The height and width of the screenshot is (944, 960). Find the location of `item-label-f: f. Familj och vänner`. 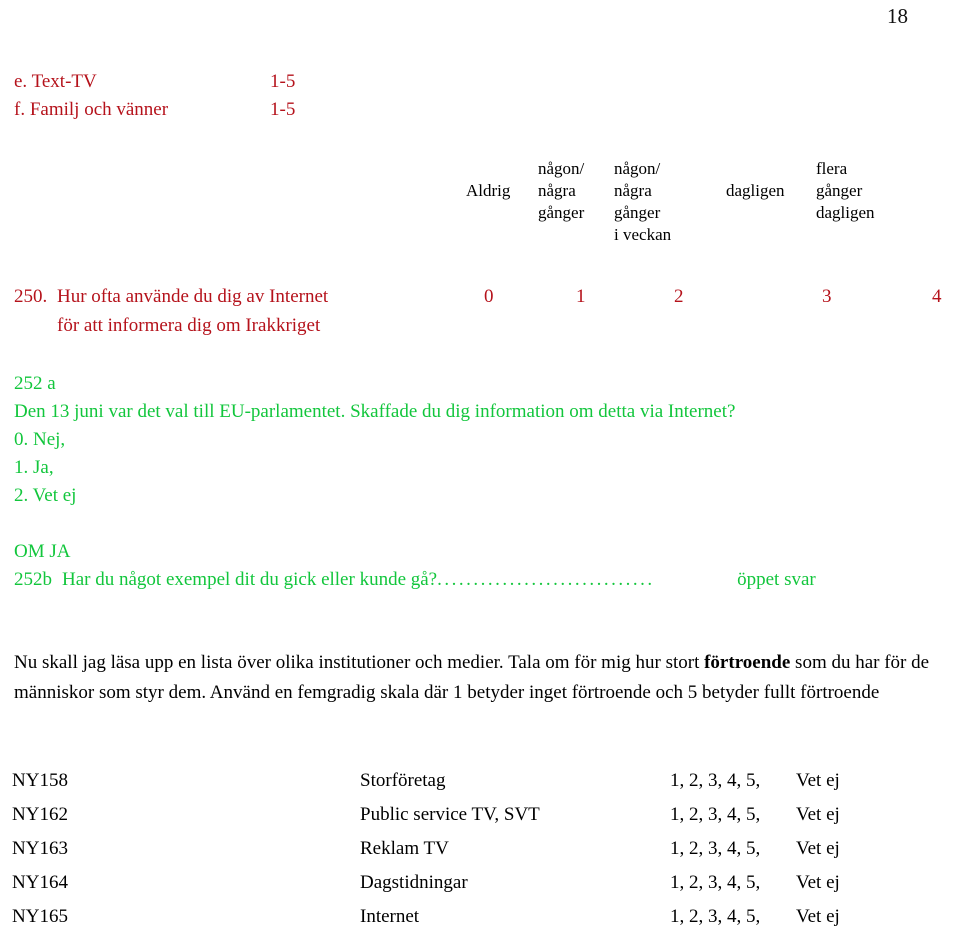

item-label-f: f. Familj och vänner is located at coordinates (91, 109).